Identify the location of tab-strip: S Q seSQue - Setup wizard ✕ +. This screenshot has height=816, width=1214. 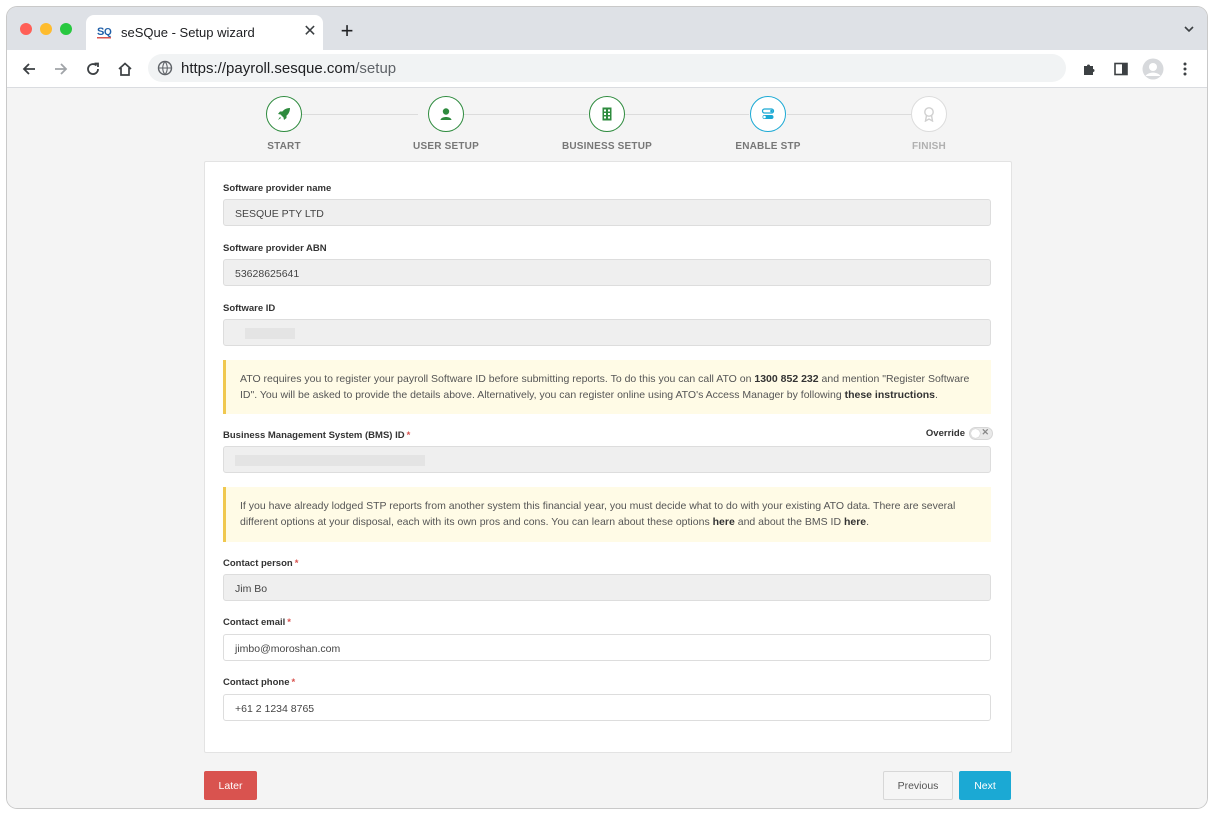
(607, 28).